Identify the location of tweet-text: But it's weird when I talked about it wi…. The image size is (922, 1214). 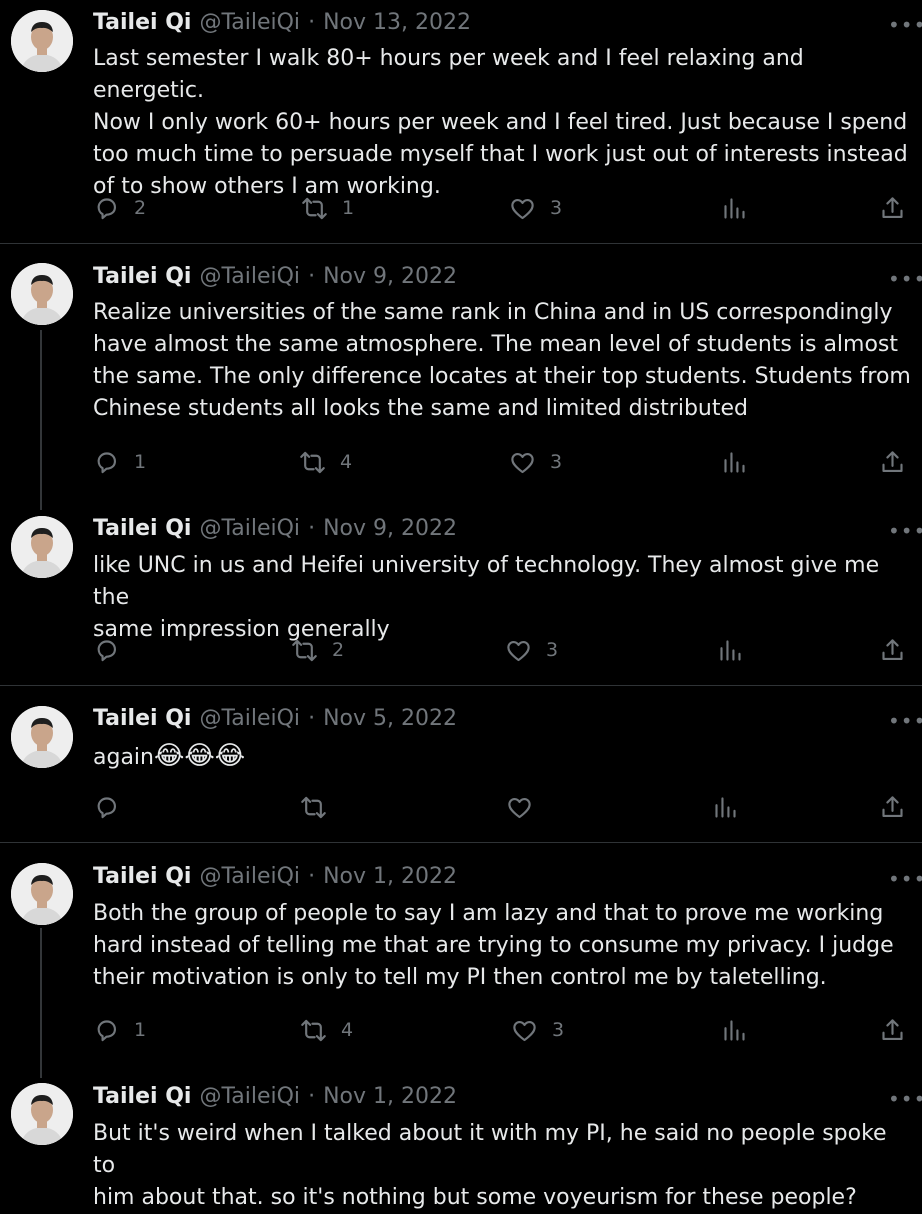
(490, 1165).